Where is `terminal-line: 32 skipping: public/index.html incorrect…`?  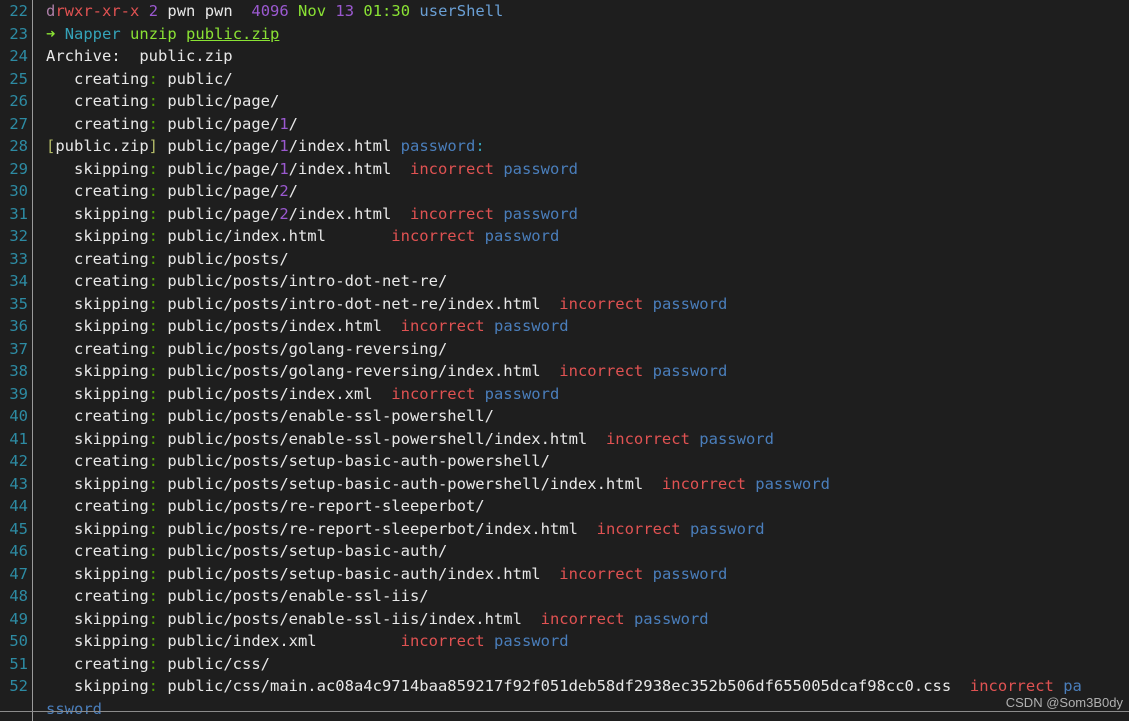
terminal-line: 32 skipping: public/index.html incorrect… is located at coordinates (564, 236).